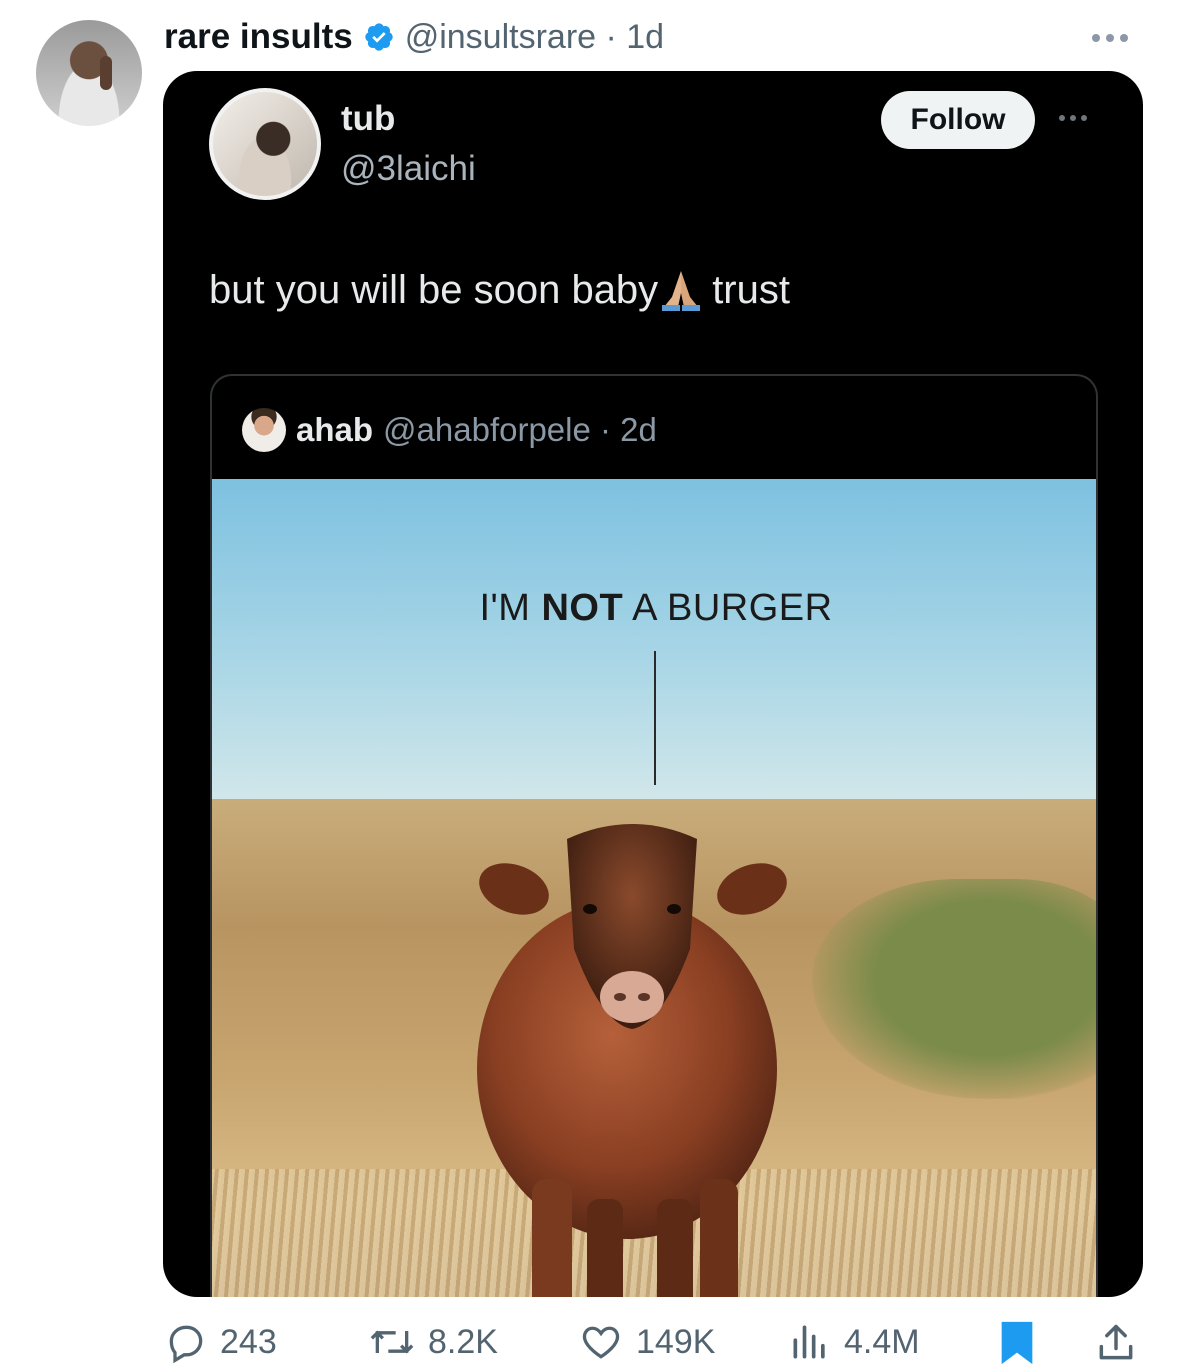  Describe the element at coordinates (655, 718) in the screenshot. I see `caption-pointer-line` at that location.